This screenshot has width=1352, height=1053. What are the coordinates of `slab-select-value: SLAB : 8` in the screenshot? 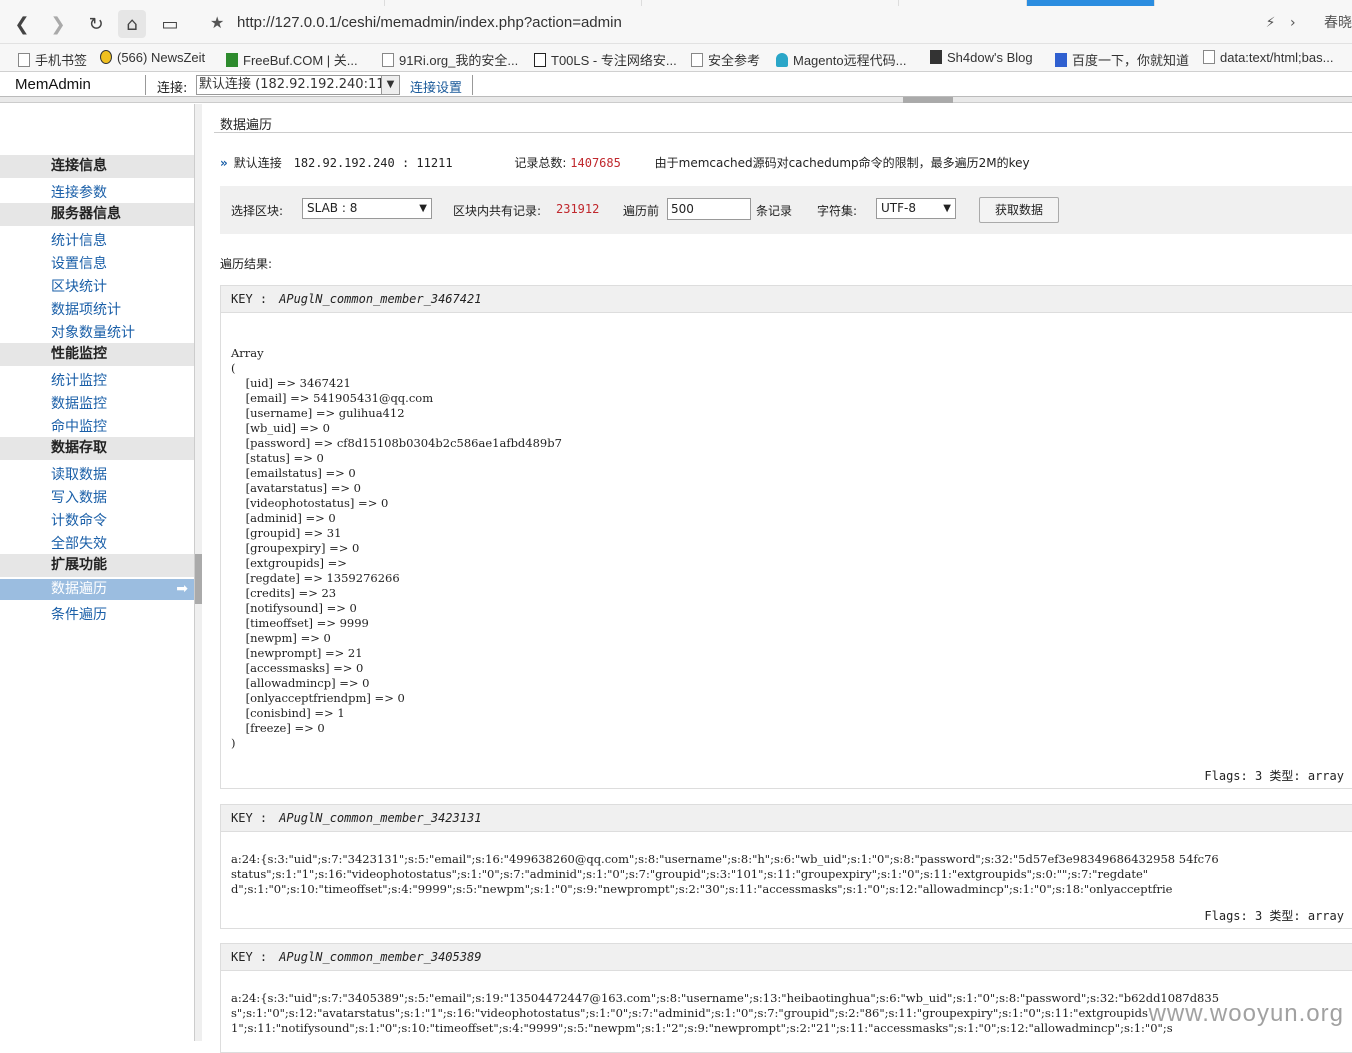 It's located at (332, 208).